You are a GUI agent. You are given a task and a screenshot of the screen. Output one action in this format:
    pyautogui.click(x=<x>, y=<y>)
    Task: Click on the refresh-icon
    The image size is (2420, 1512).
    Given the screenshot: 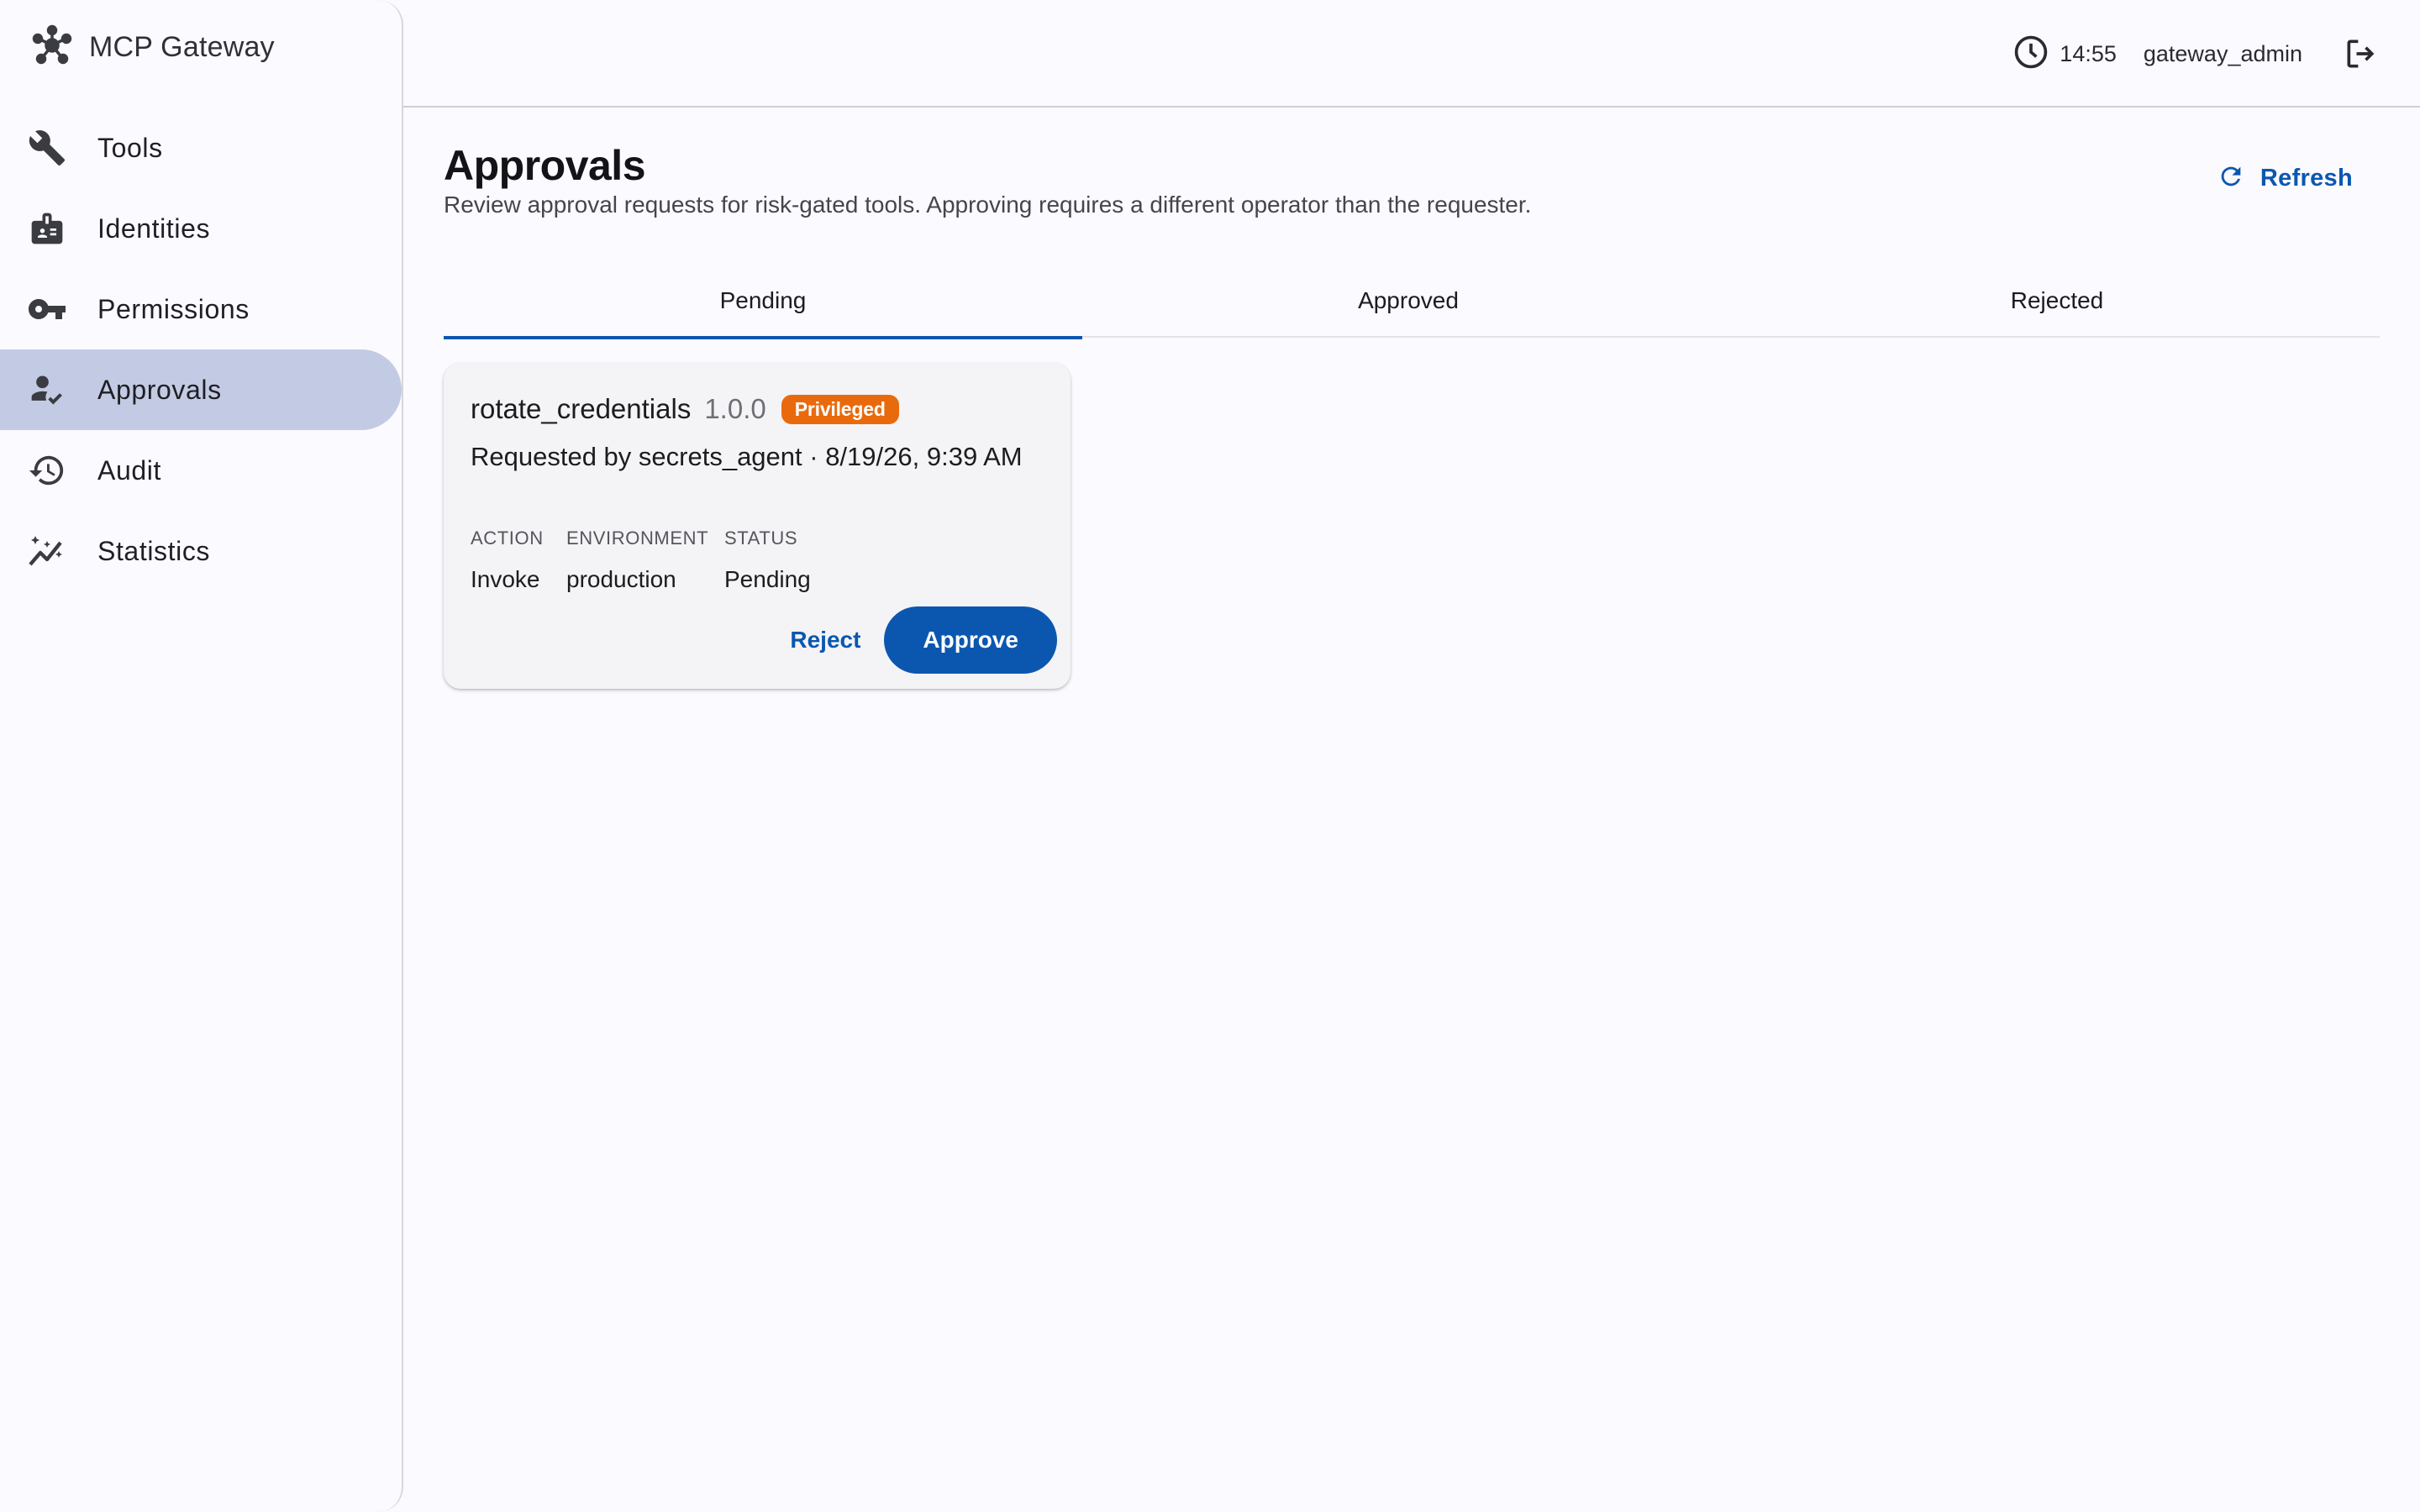 What is the action you would take?
    pyautogui.click(x=2231, y=178)
    